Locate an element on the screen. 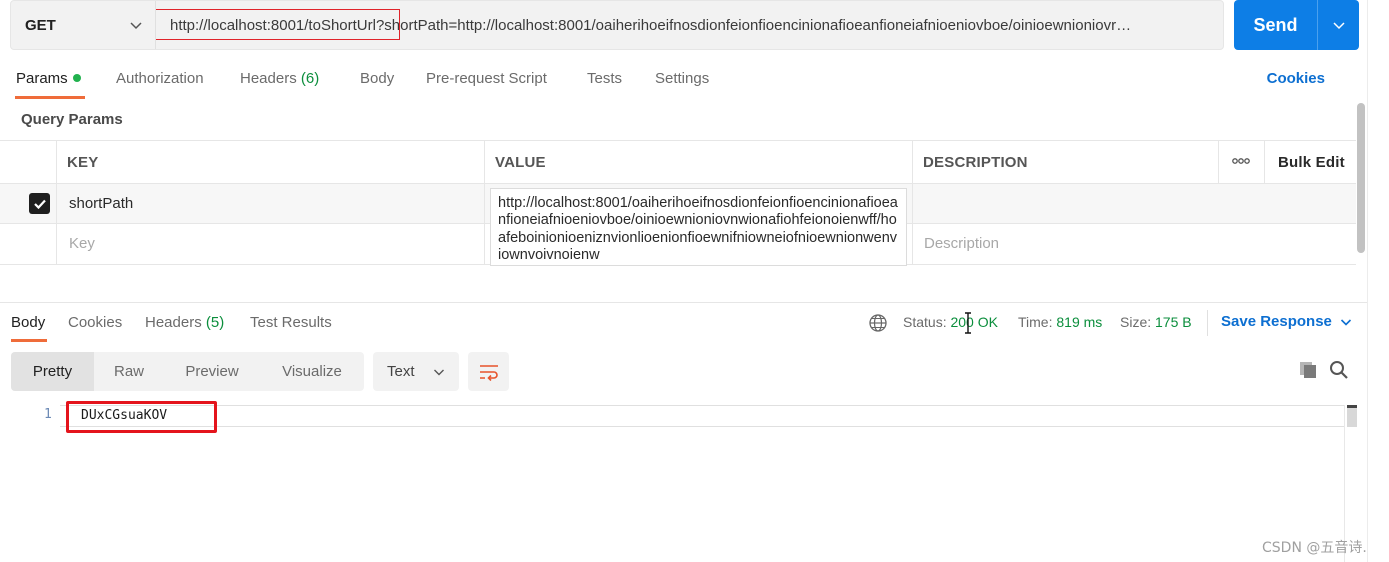 The image size is (1389, 562). divider is located at coordinates (1207, 323).